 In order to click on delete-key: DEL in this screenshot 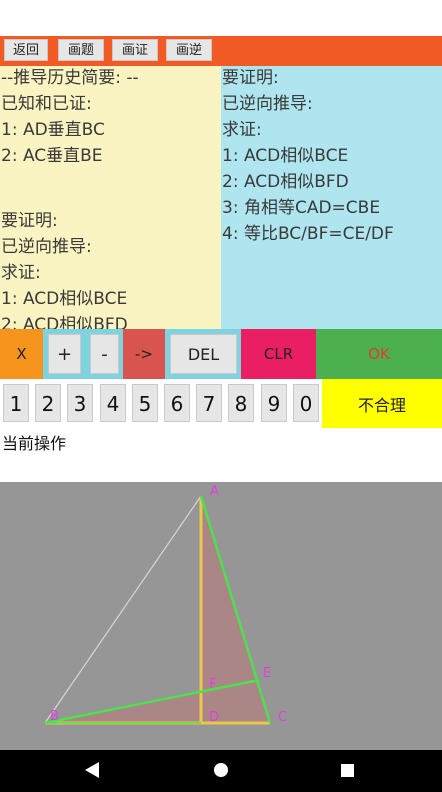, I will do `click(203, 354)`.